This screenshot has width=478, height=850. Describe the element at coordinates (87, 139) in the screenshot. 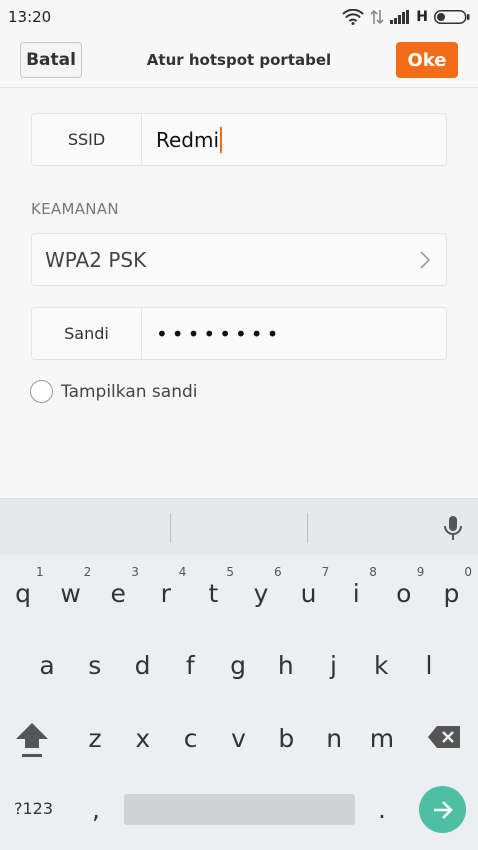

I see `ssid-label: SSID` at that location.